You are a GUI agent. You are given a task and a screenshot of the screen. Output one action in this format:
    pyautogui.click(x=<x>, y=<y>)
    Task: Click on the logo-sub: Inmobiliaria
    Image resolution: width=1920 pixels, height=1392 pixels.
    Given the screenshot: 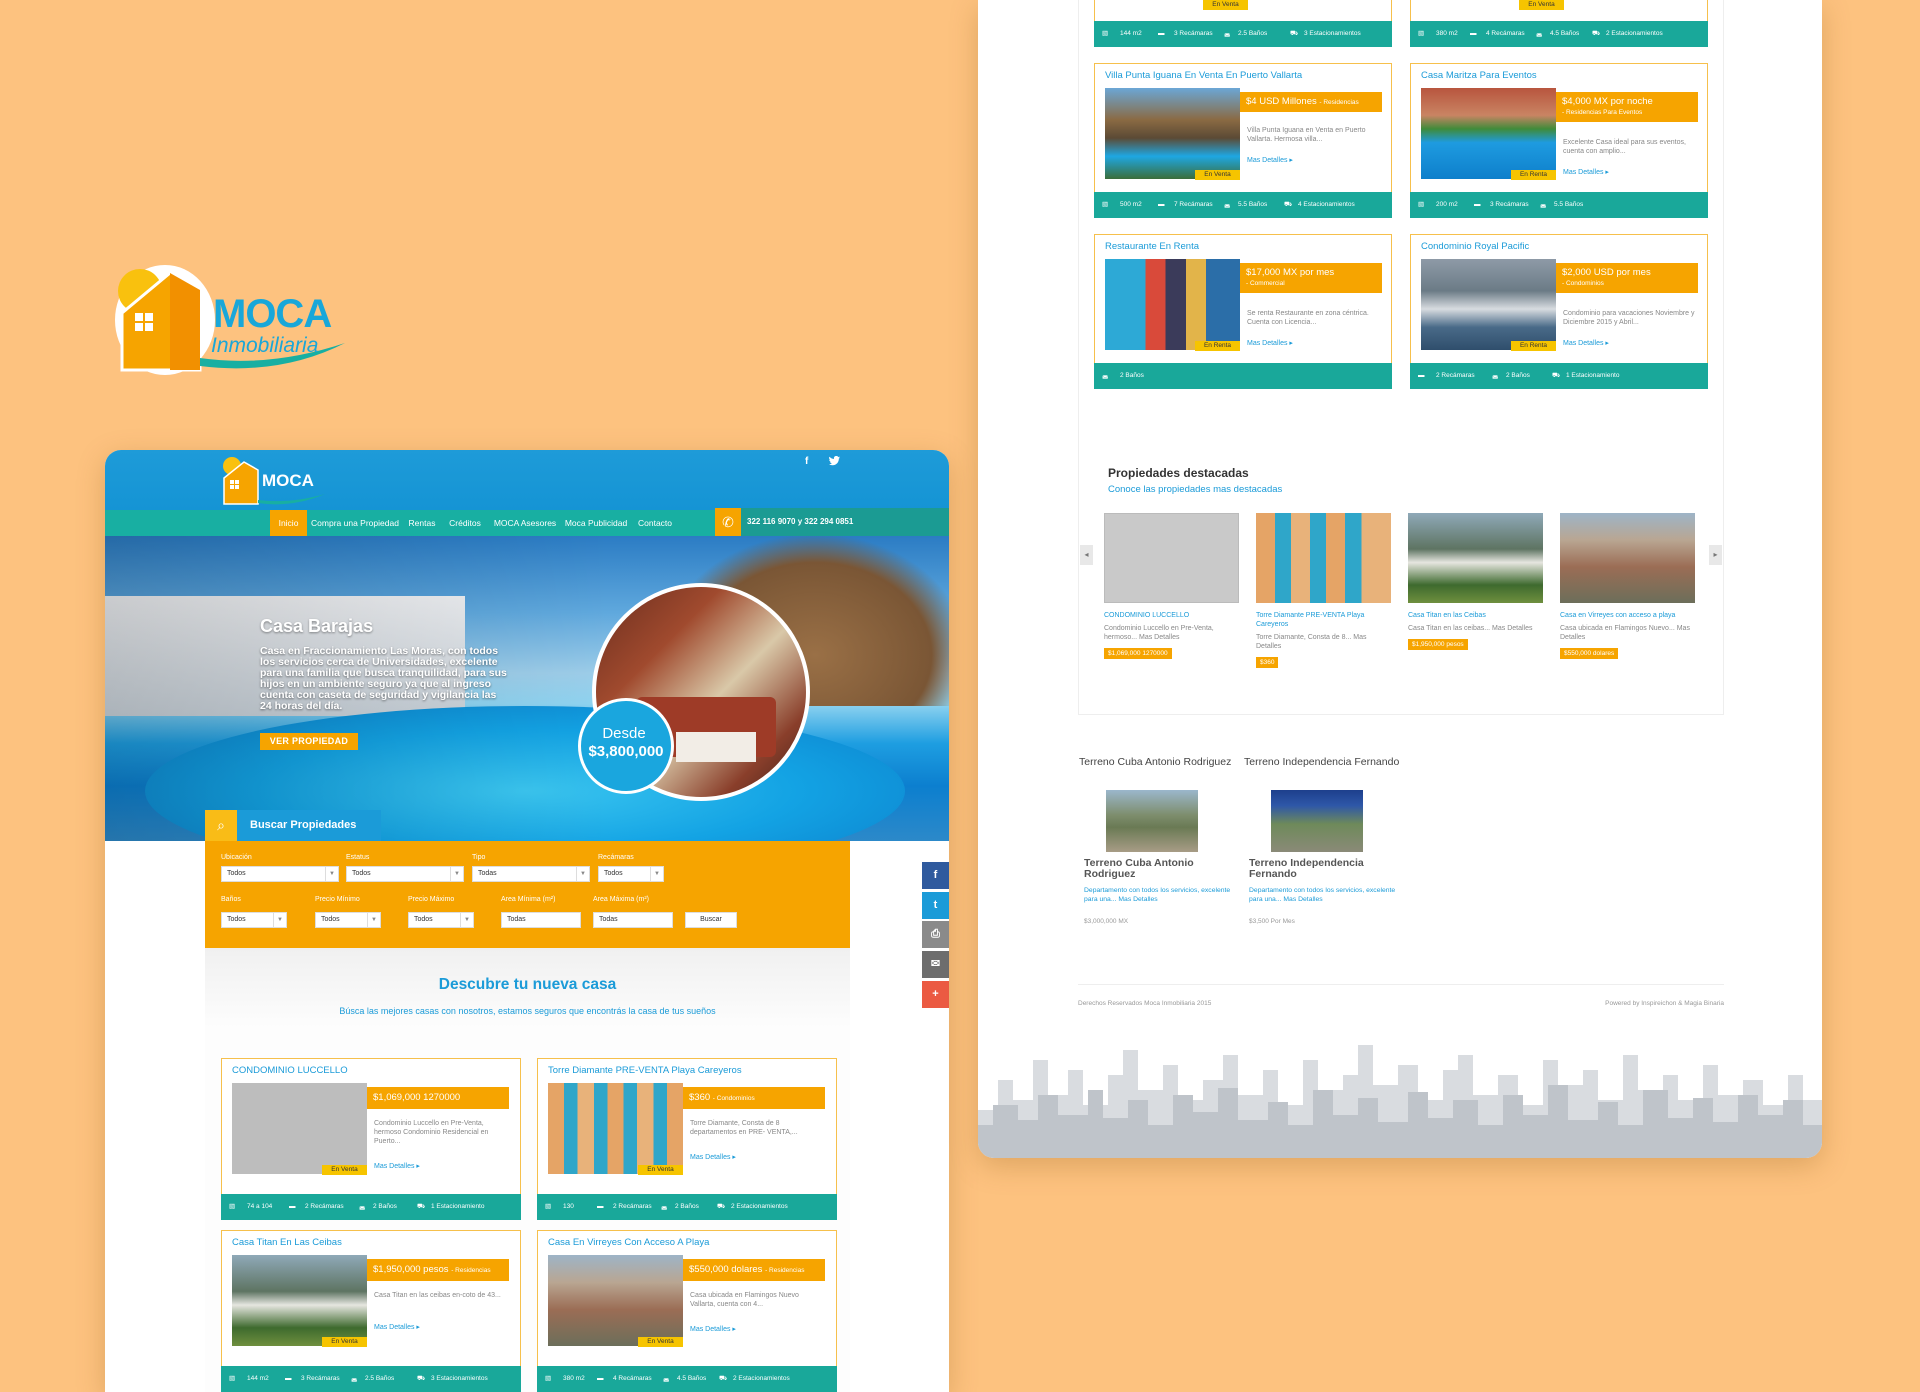 What is the action you would take?
    pyautogui.click(x=265, y=345)
    